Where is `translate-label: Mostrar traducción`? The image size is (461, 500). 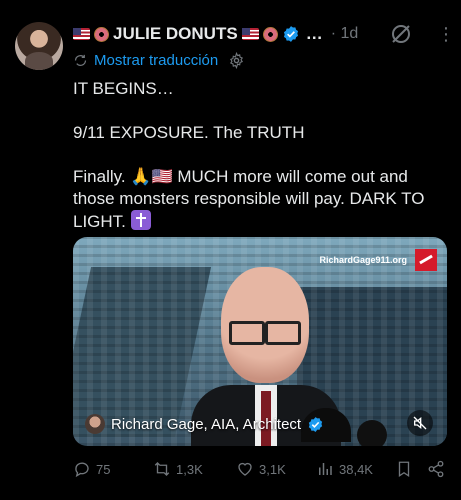 translate-label: Mostrar traducción is located at coordinates (156, 60).